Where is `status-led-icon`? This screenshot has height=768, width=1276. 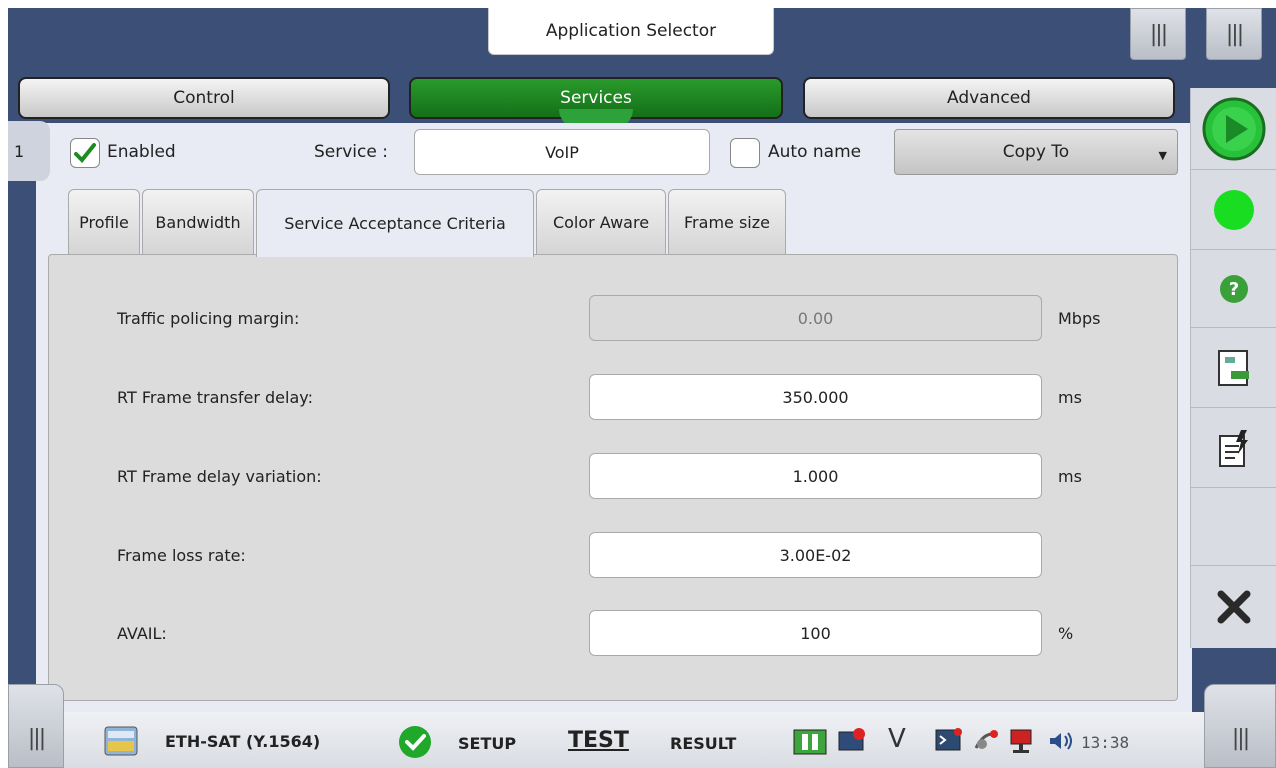
status-led-icon is located at coordinates (1234, 209).